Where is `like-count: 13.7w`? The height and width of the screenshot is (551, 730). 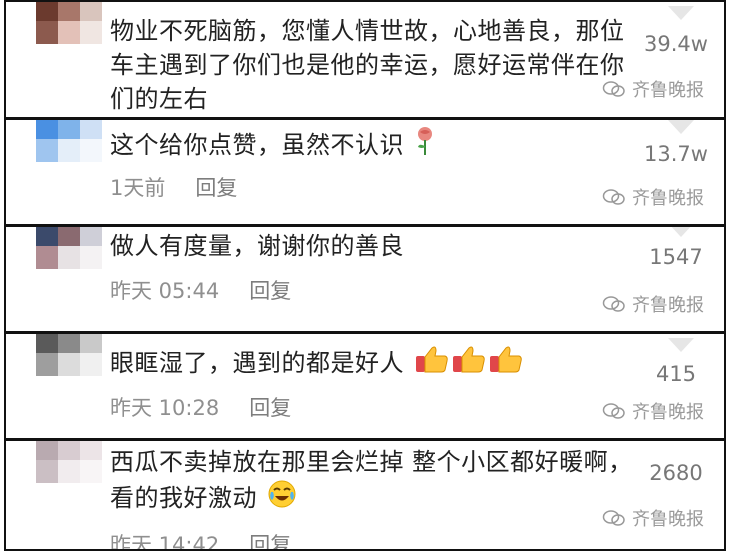
like-count: 13.7w is located at coordinates (676, 154).